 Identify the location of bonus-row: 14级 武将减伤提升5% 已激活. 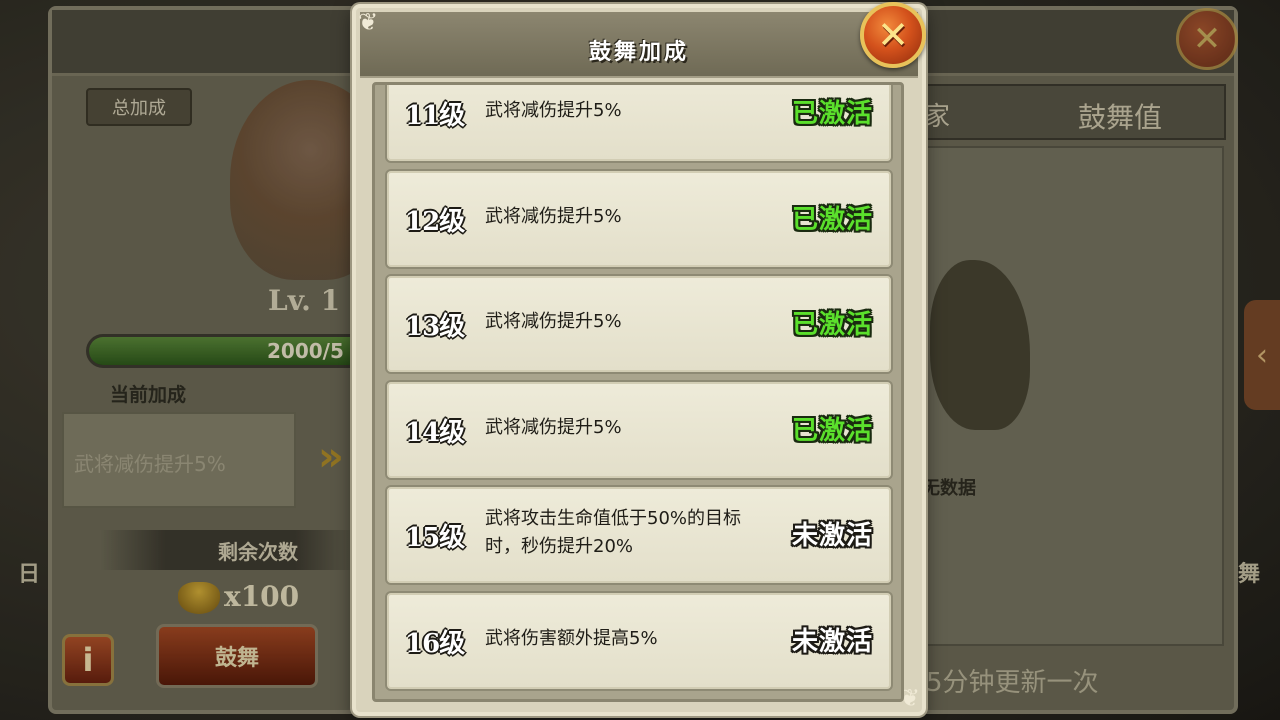
(639, 429).